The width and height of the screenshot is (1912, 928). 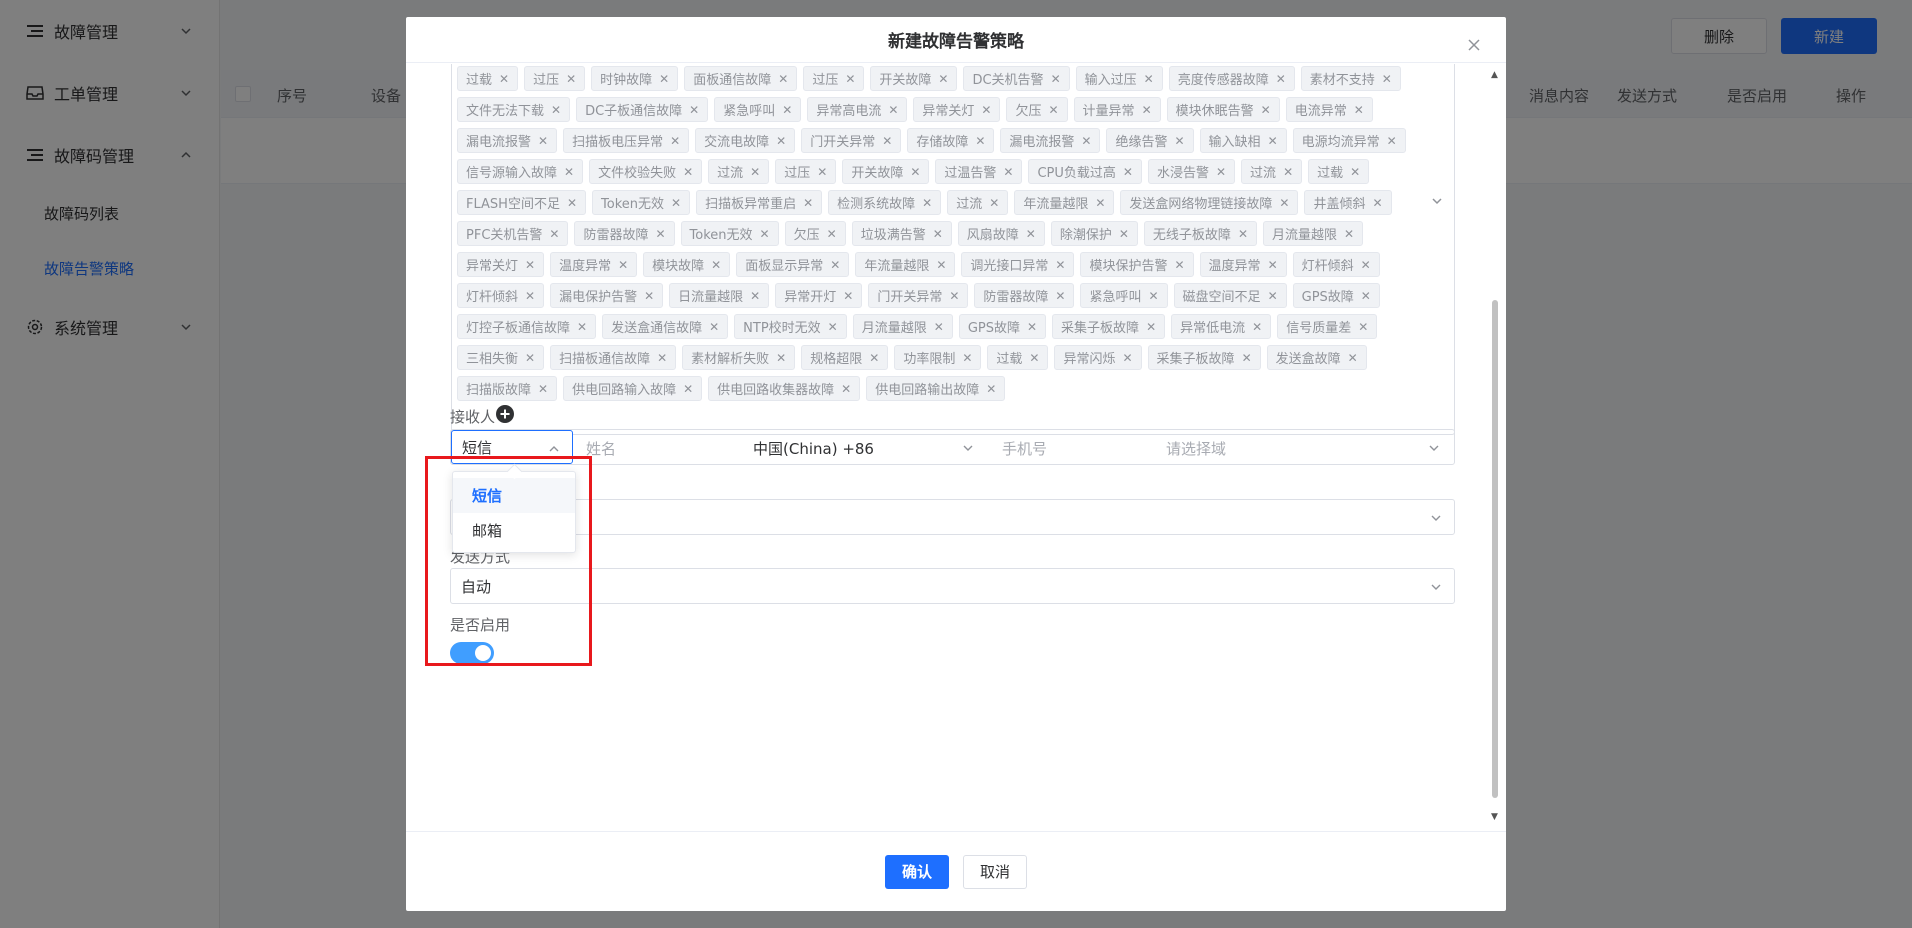 I want to click on scroll-up-arrow-icon: ▲, so click(x=1494, y=75).